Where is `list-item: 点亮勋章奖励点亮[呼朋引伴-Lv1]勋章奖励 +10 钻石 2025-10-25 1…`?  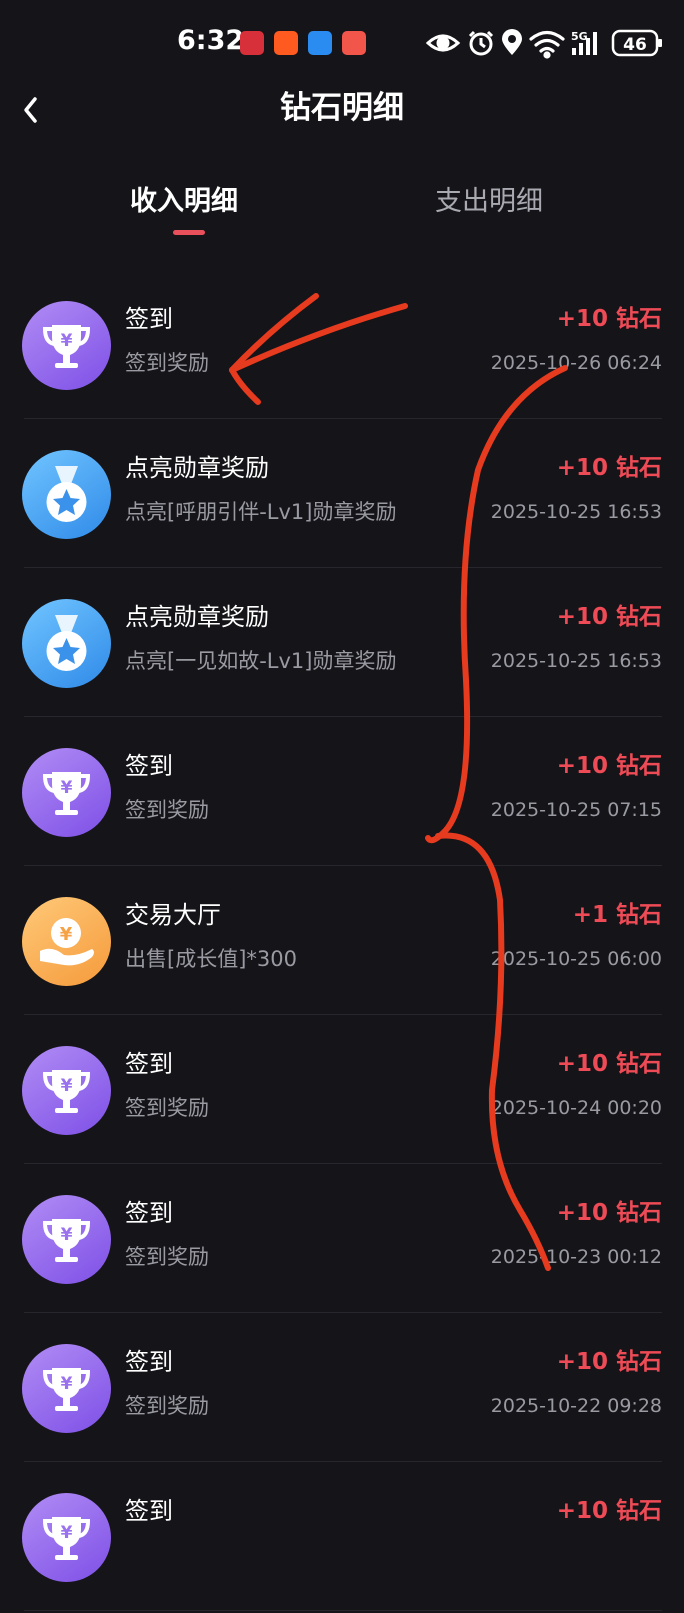 list-item: 点亮勋章奖励点亮[呼朋引伴-Lv1]勋章奖励 +10 钻石 2025-10-25 1… is located at coordinates (342, 495).